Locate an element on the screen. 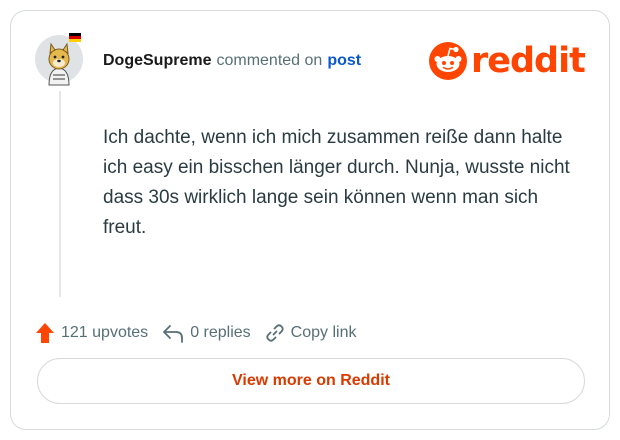  reddit-wordmark: reddit is located at coordinates (528, 60).